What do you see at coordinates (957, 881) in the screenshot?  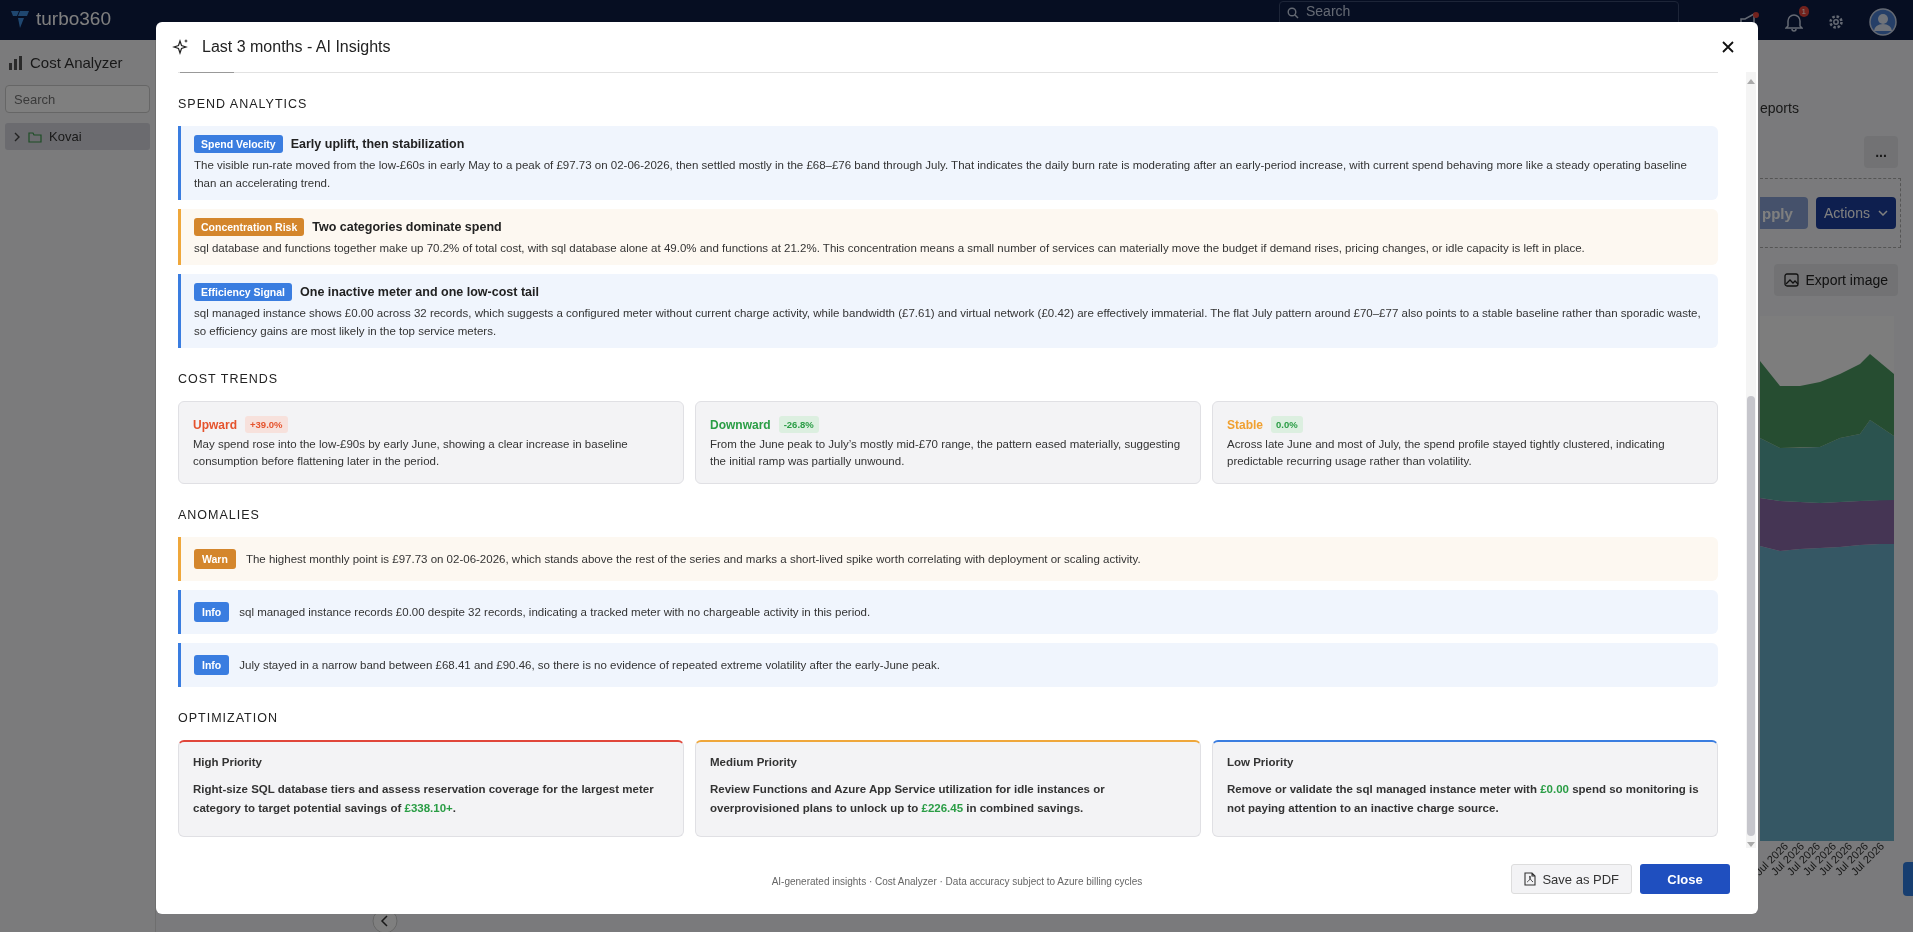 I see `footer-note: AI-generated insights · Cost Analyzer · Data accuracy subject to Azure billing cycles` at bounding box center [957, 881].